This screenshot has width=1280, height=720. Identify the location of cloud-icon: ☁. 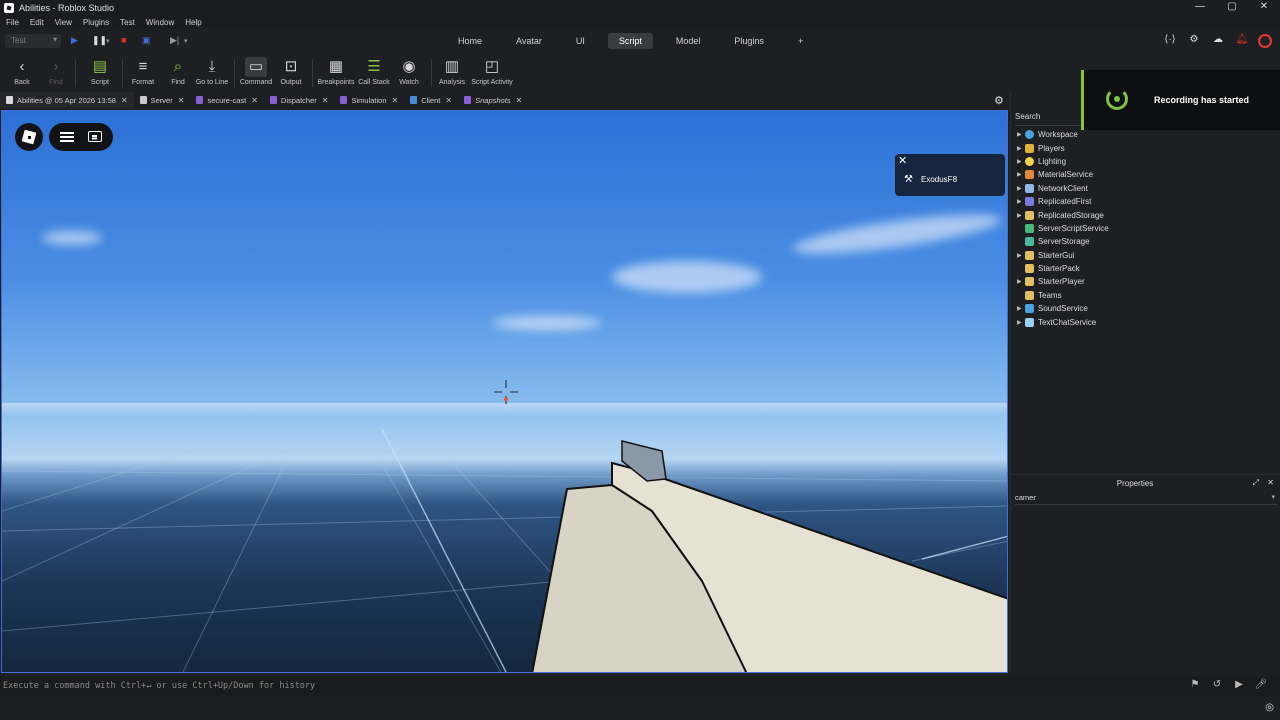
(1218, 41).